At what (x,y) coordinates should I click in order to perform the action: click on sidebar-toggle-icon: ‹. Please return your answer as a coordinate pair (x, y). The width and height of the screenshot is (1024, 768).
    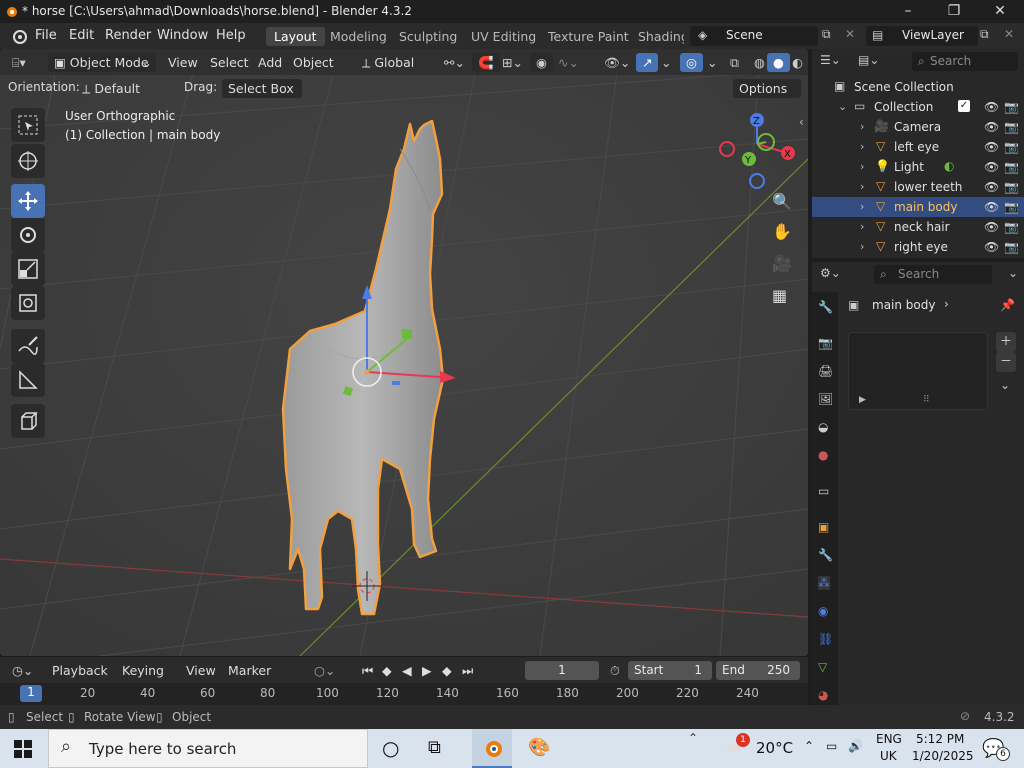
    Looking at the image, I should click on (801, 122).